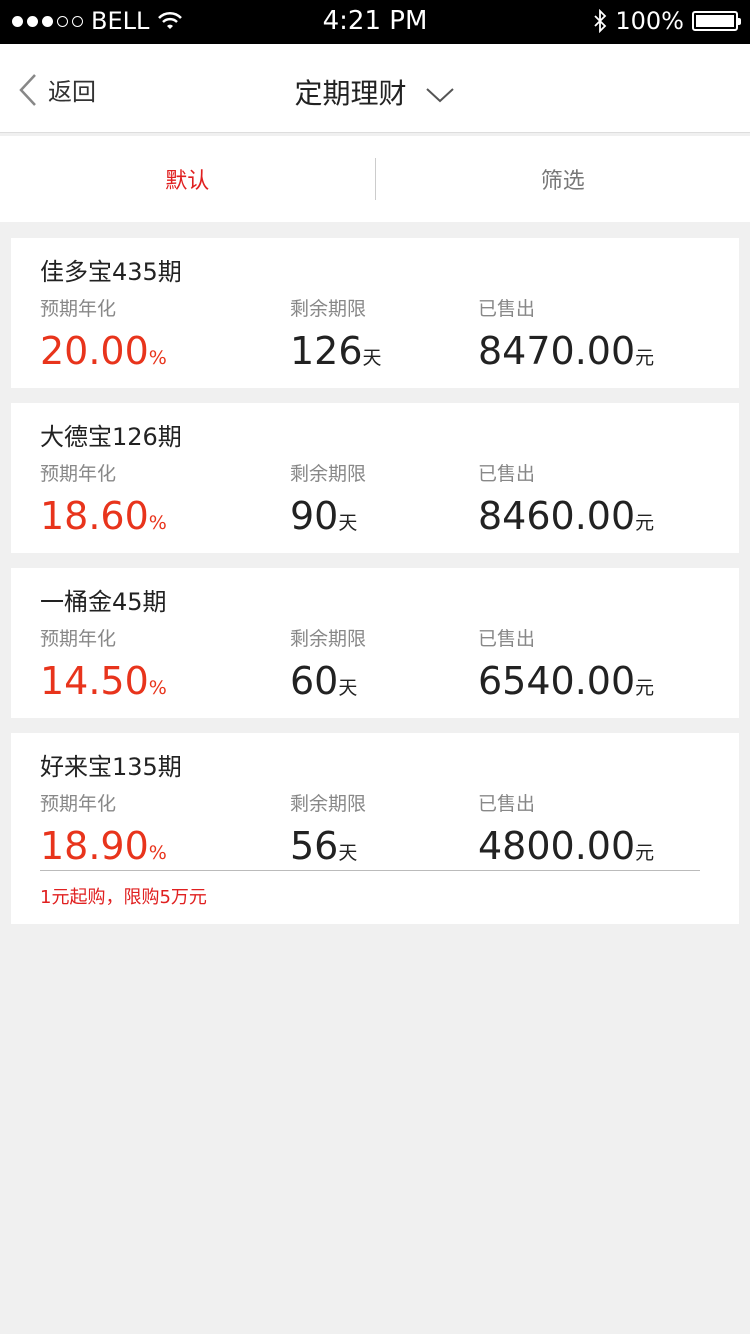  What do you see at coordinates (187, 179) in the screenshot?
I see `tab-default: 默认` at bounding box center [187, 179].